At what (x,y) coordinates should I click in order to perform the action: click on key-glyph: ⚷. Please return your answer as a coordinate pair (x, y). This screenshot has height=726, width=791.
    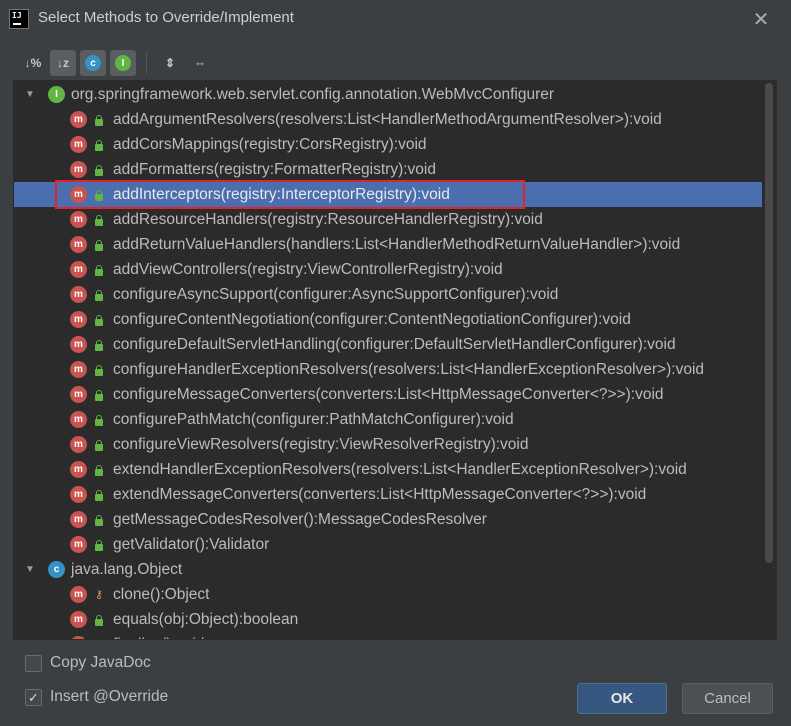
    Looking at the image, I should click on (99, 594).